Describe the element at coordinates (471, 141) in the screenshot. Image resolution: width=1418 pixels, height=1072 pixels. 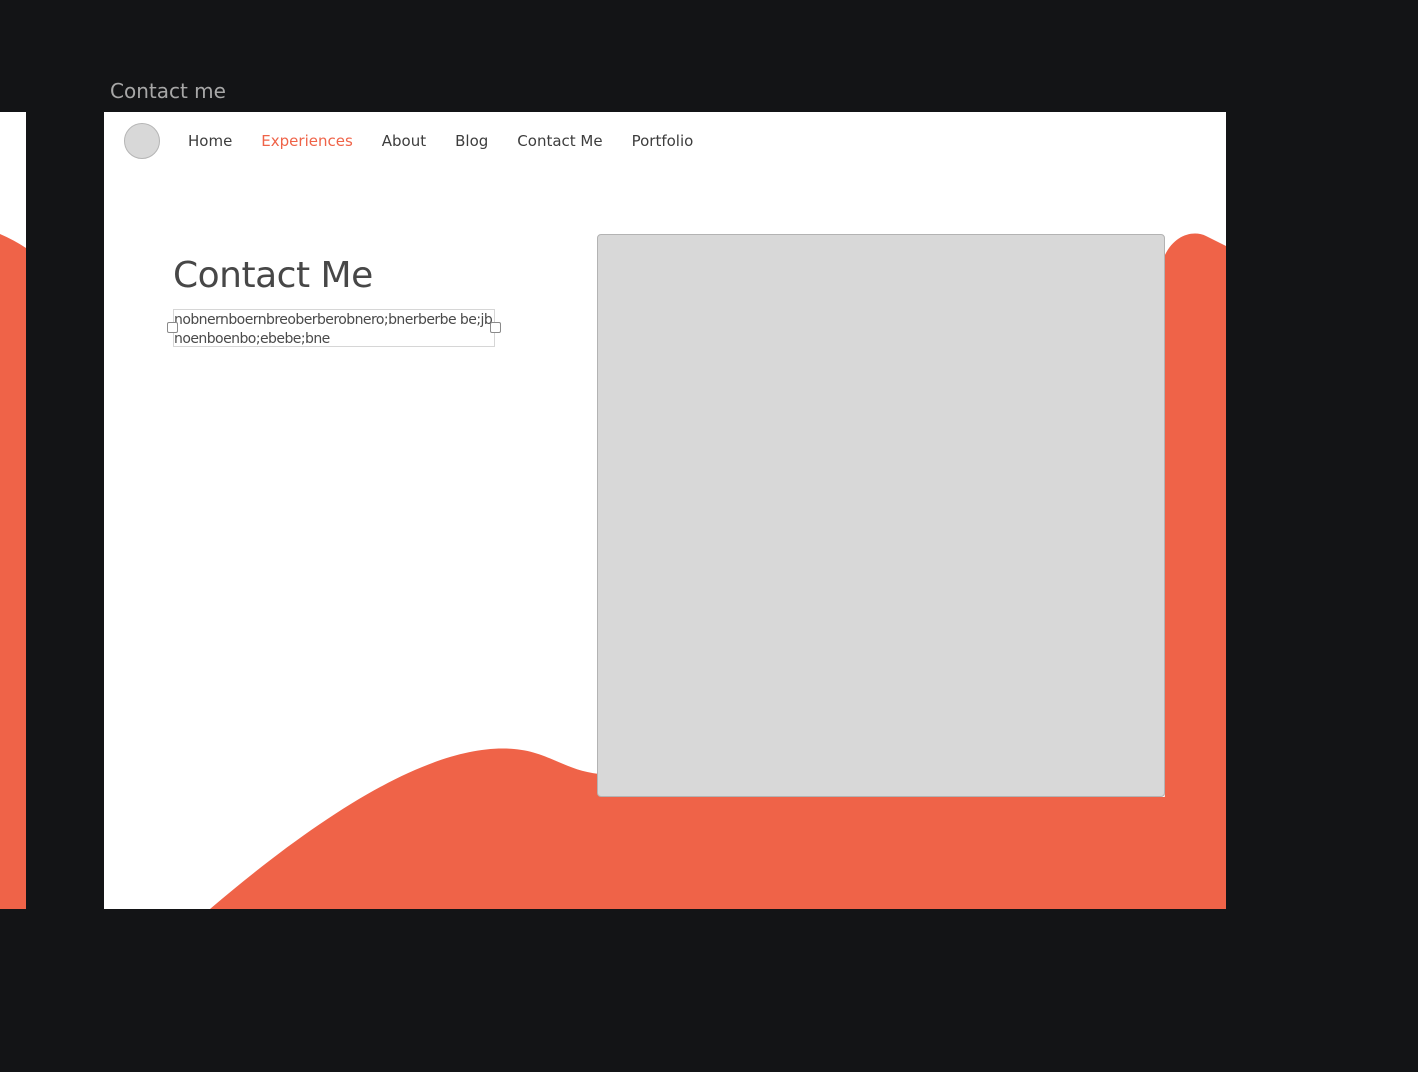
I see `nav-item-blog: Blog` at that location.